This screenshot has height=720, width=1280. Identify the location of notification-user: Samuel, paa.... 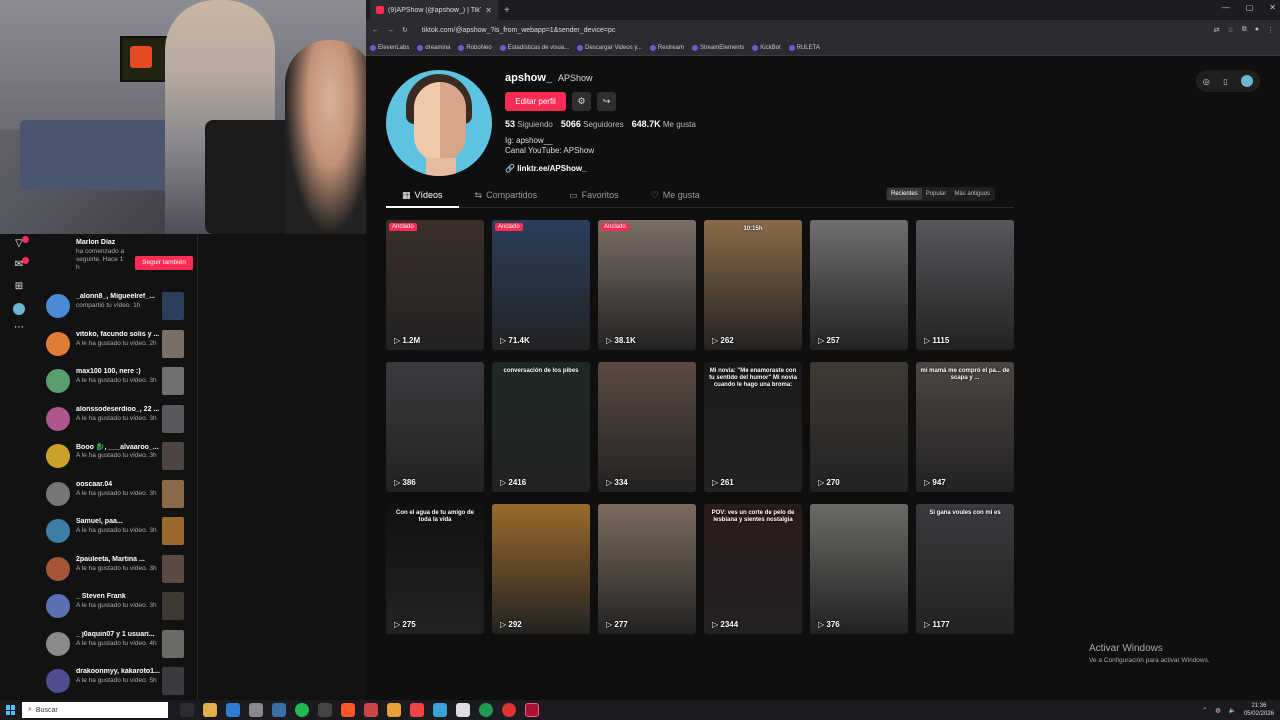
(118, 521).